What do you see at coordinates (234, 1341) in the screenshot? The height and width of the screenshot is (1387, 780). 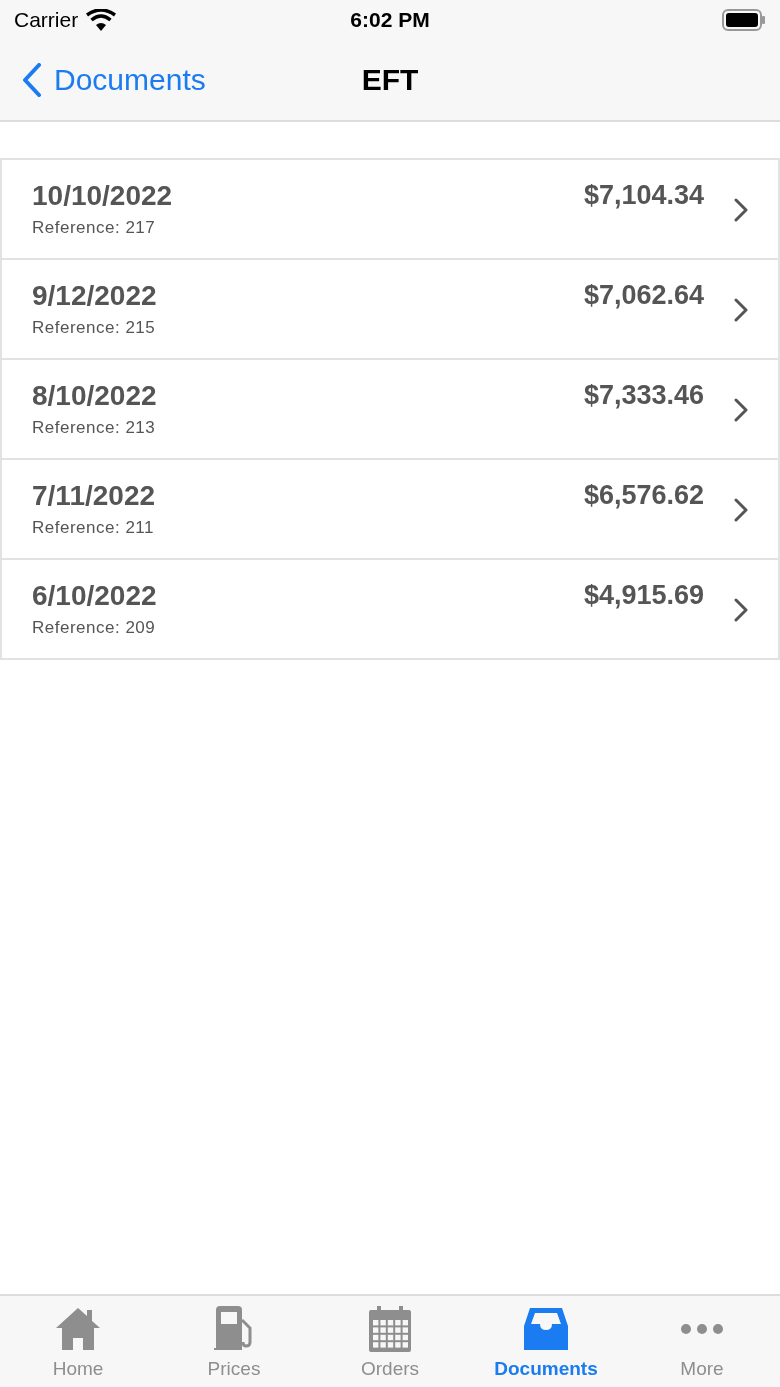 I see `tab-bar-item: Prices` at bounding box center [234, 1341].